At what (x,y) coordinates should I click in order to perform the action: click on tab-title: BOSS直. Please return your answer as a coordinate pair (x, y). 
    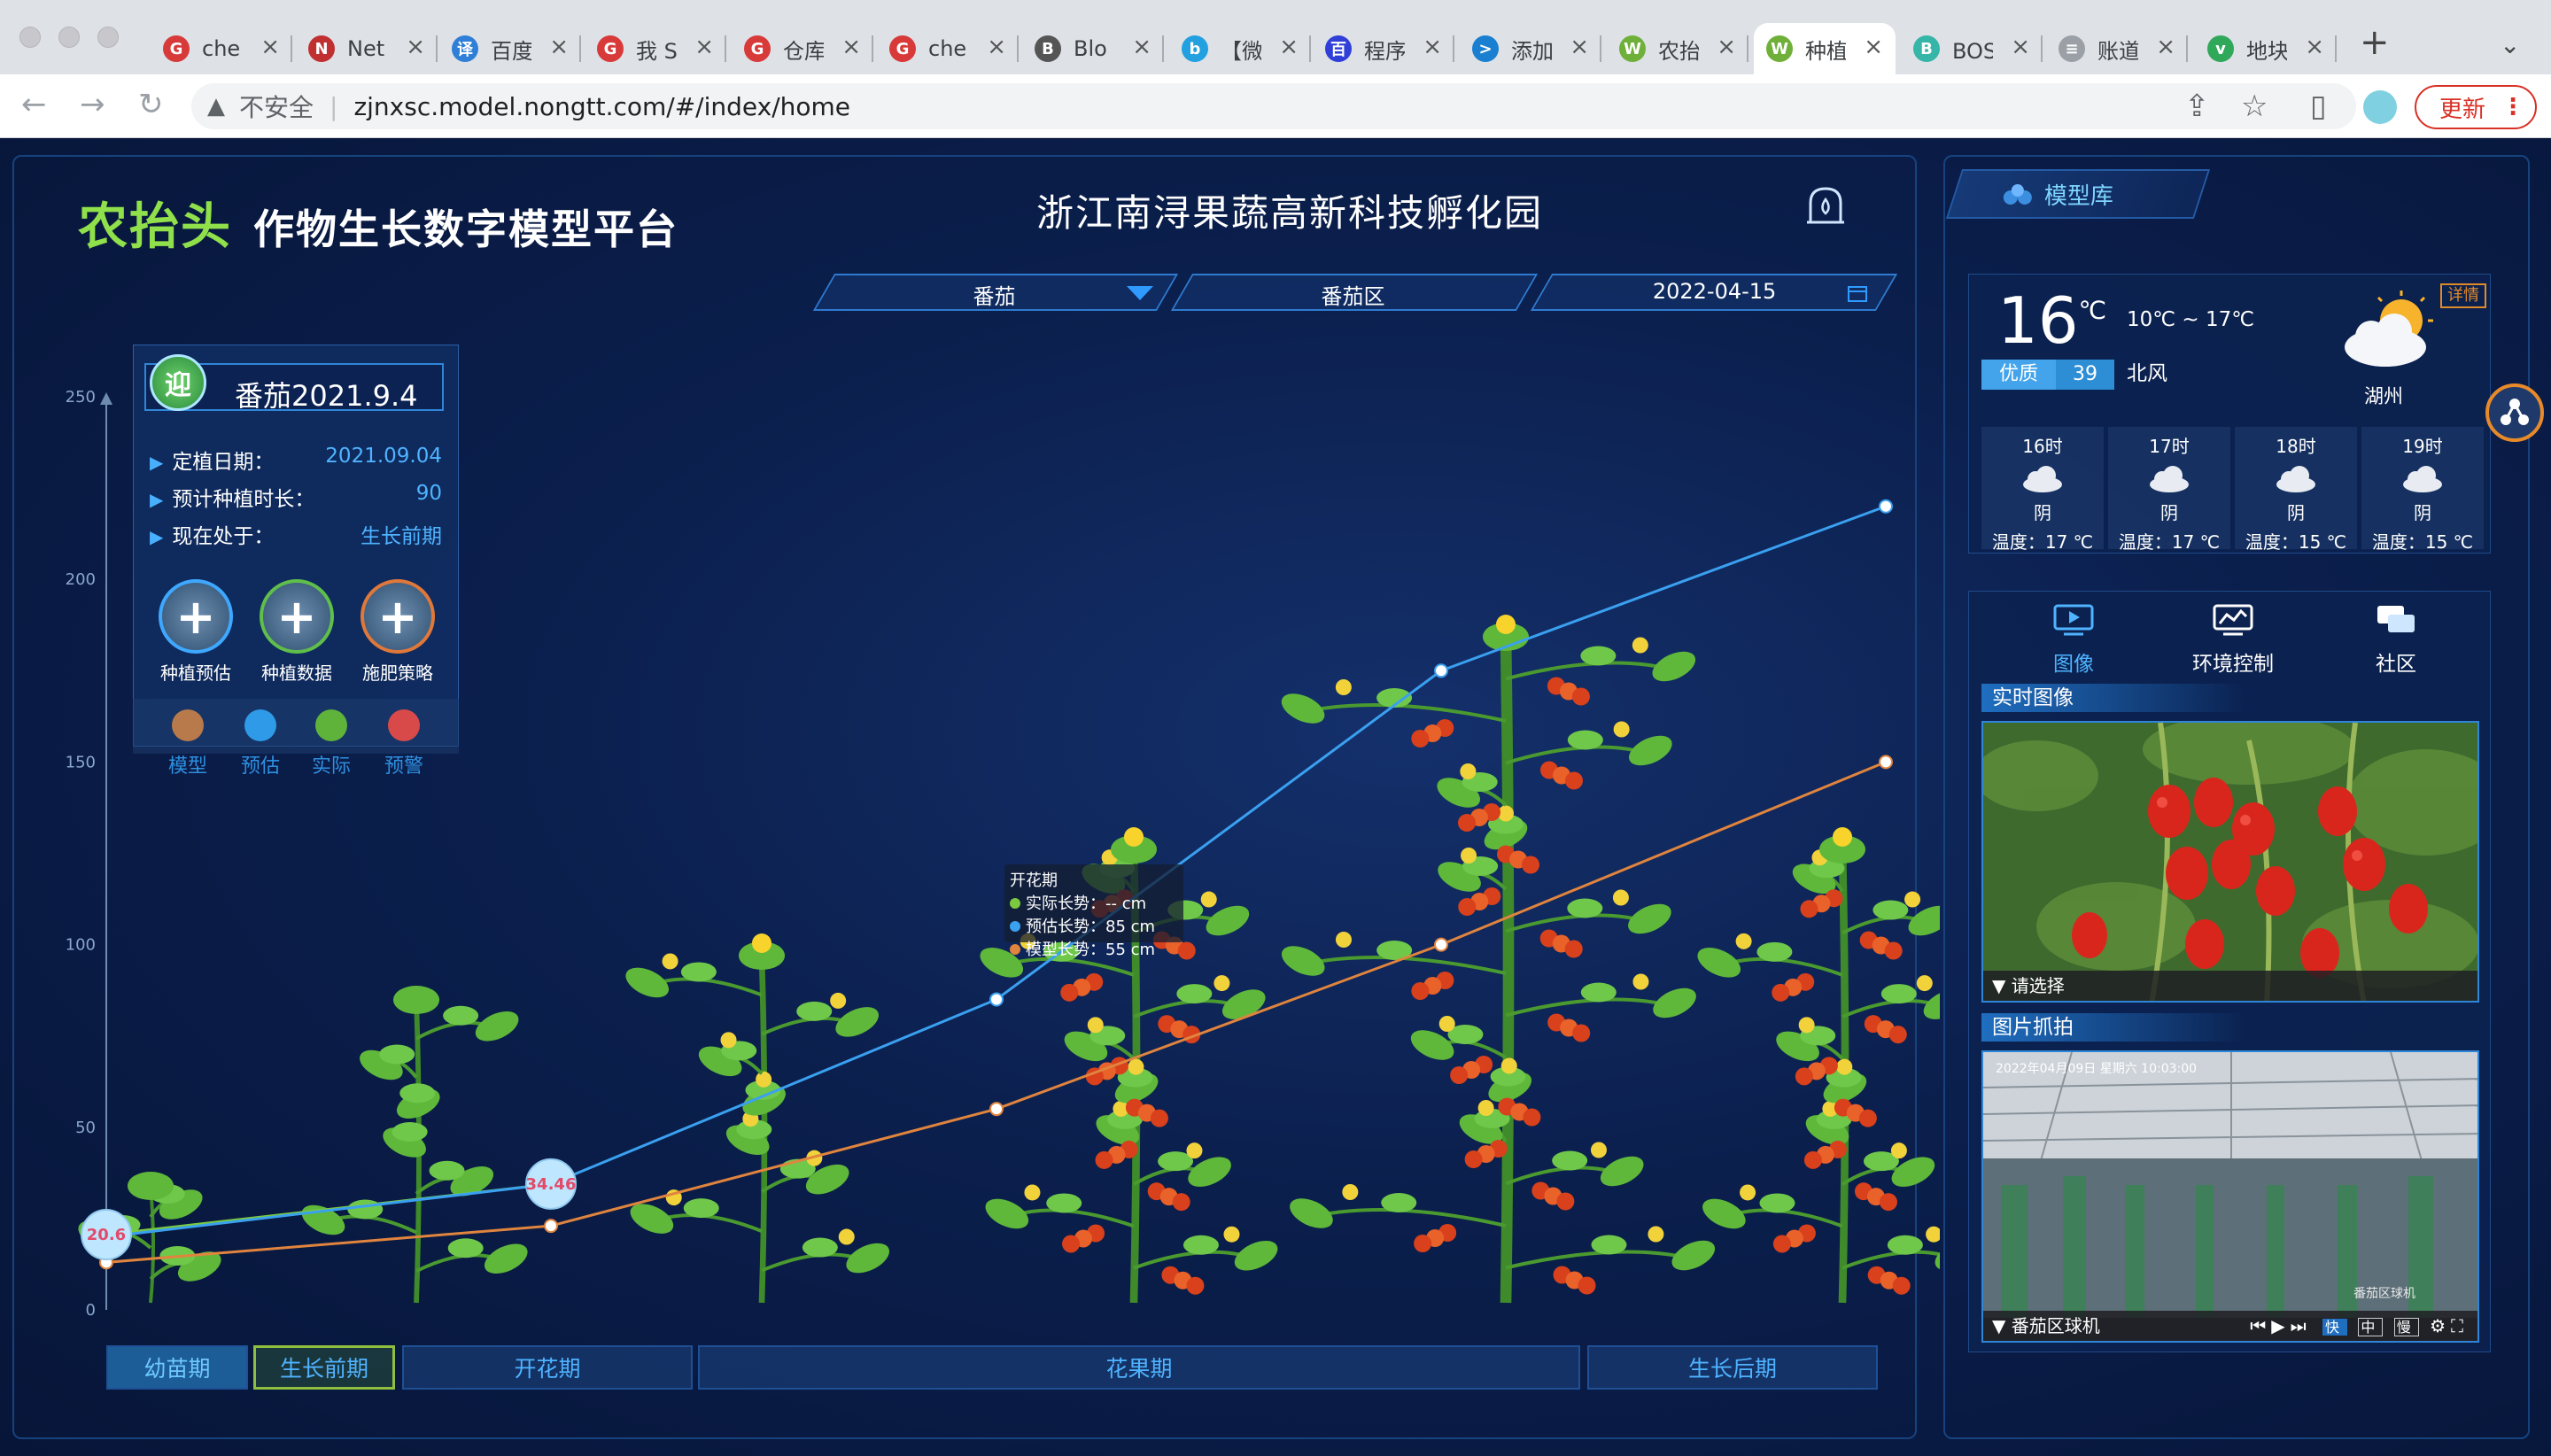
    Looking at the image, I should click on (1972, 51).